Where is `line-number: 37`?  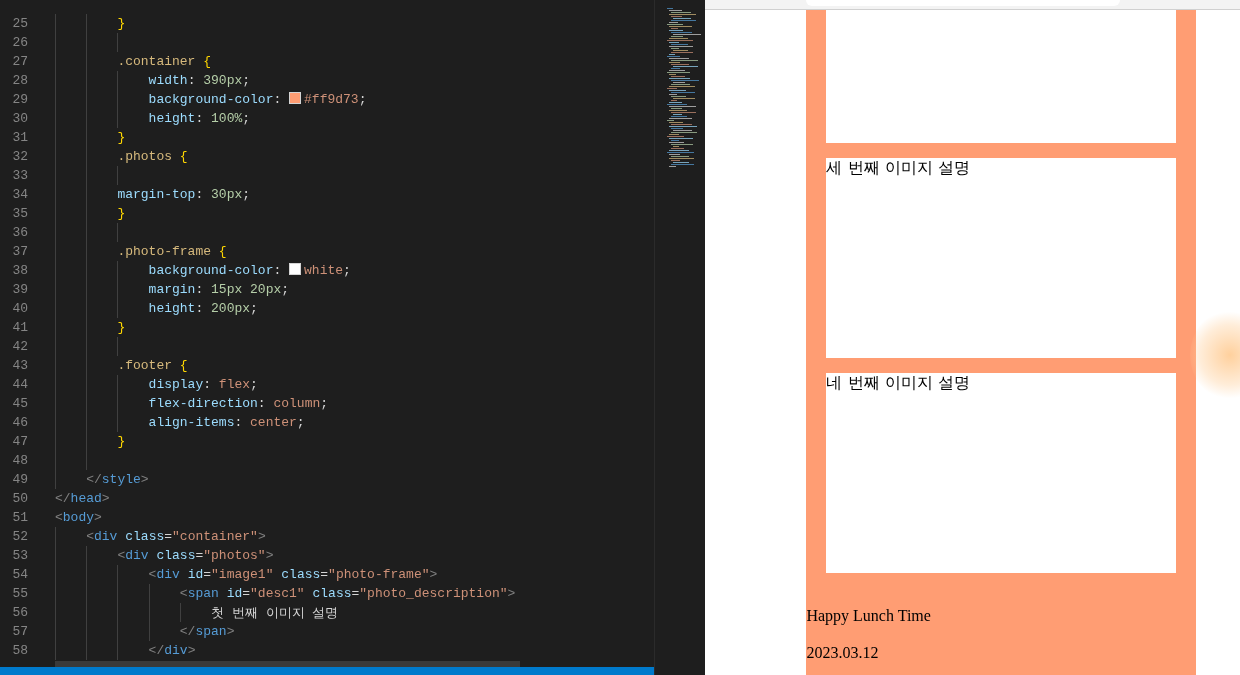
line-number: 37 is located at coordinates (19, 251).